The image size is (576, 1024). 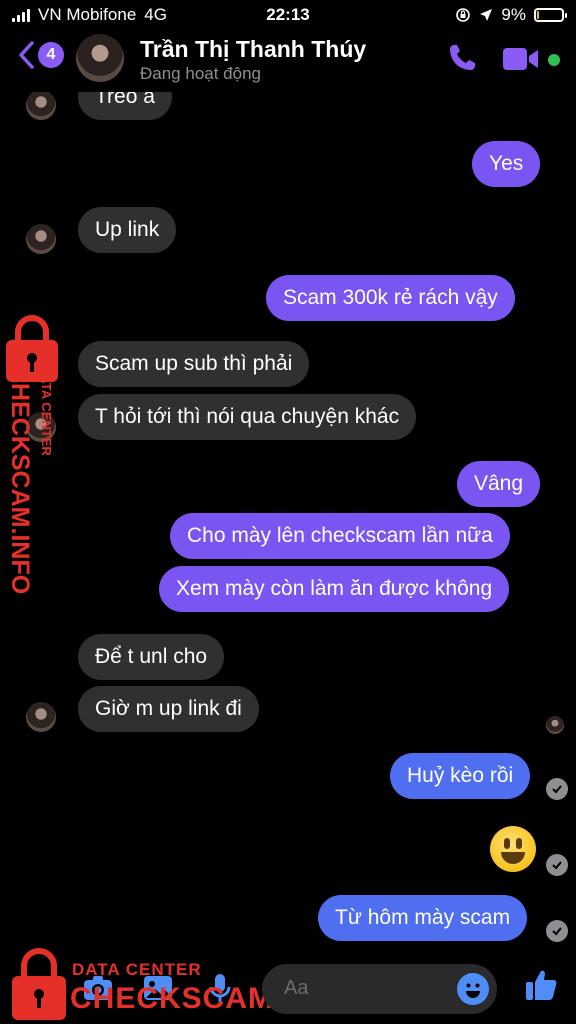 I want to click on smiley-emoji-message: 😃, so click(x=513, y=849).